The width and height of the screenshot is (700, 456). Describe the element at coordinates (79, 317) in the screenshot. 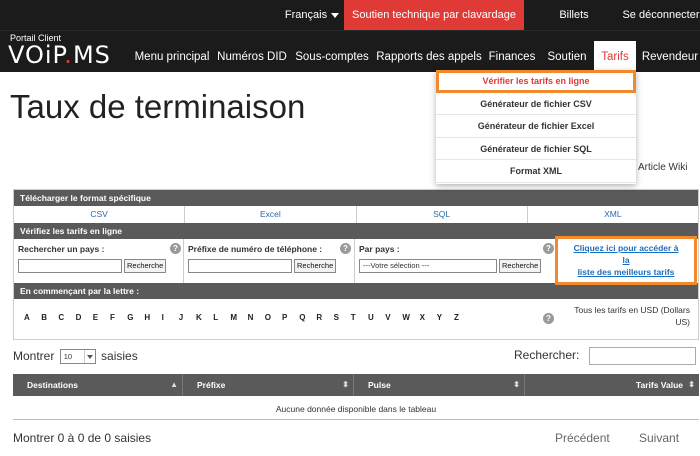

I see `letter-link-d: D` at that location.